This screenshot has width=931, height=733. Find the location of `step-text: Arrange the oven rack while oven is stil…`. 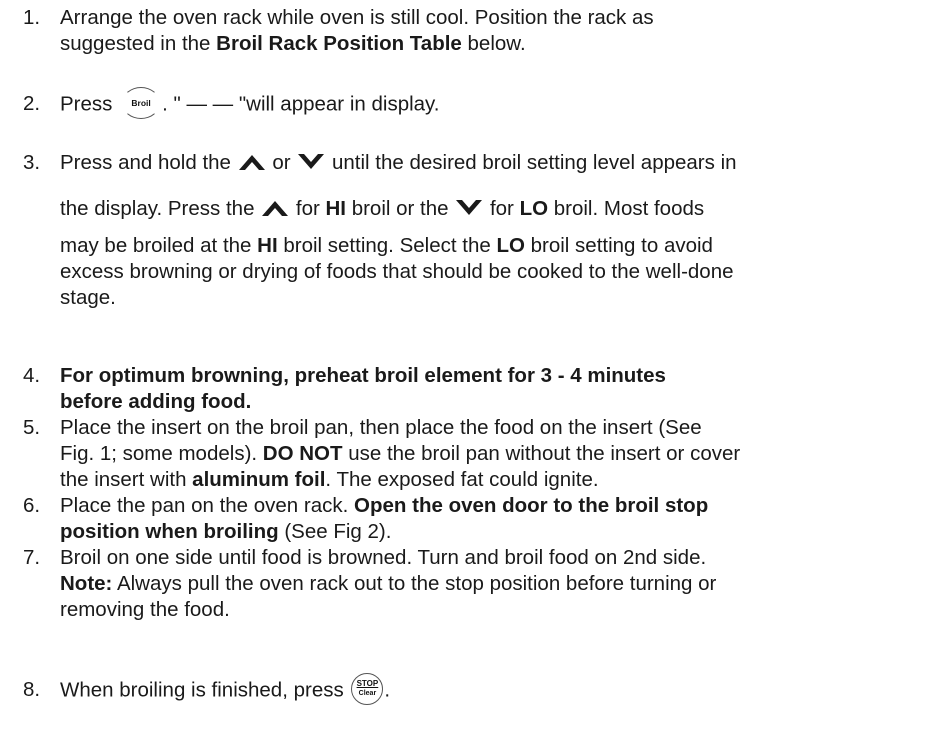

step-text: Arrange the oven rack while oven is stil… is located at coordinates (495, 31).